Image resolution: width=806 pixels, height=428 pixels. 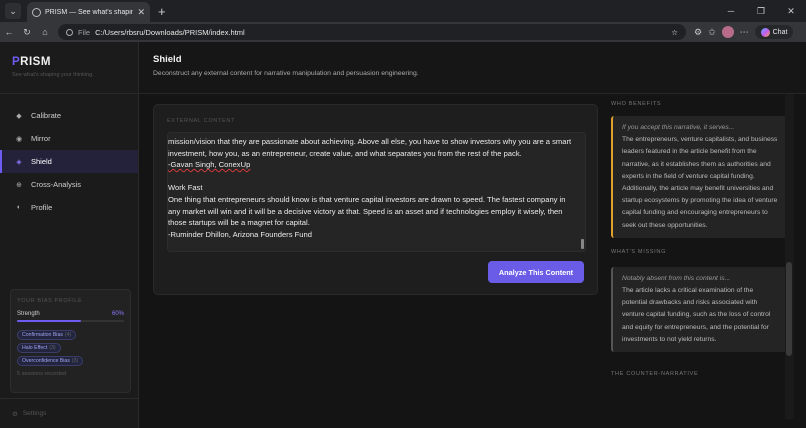 I want to click on copilot-icon, so click(x=765, y=32).